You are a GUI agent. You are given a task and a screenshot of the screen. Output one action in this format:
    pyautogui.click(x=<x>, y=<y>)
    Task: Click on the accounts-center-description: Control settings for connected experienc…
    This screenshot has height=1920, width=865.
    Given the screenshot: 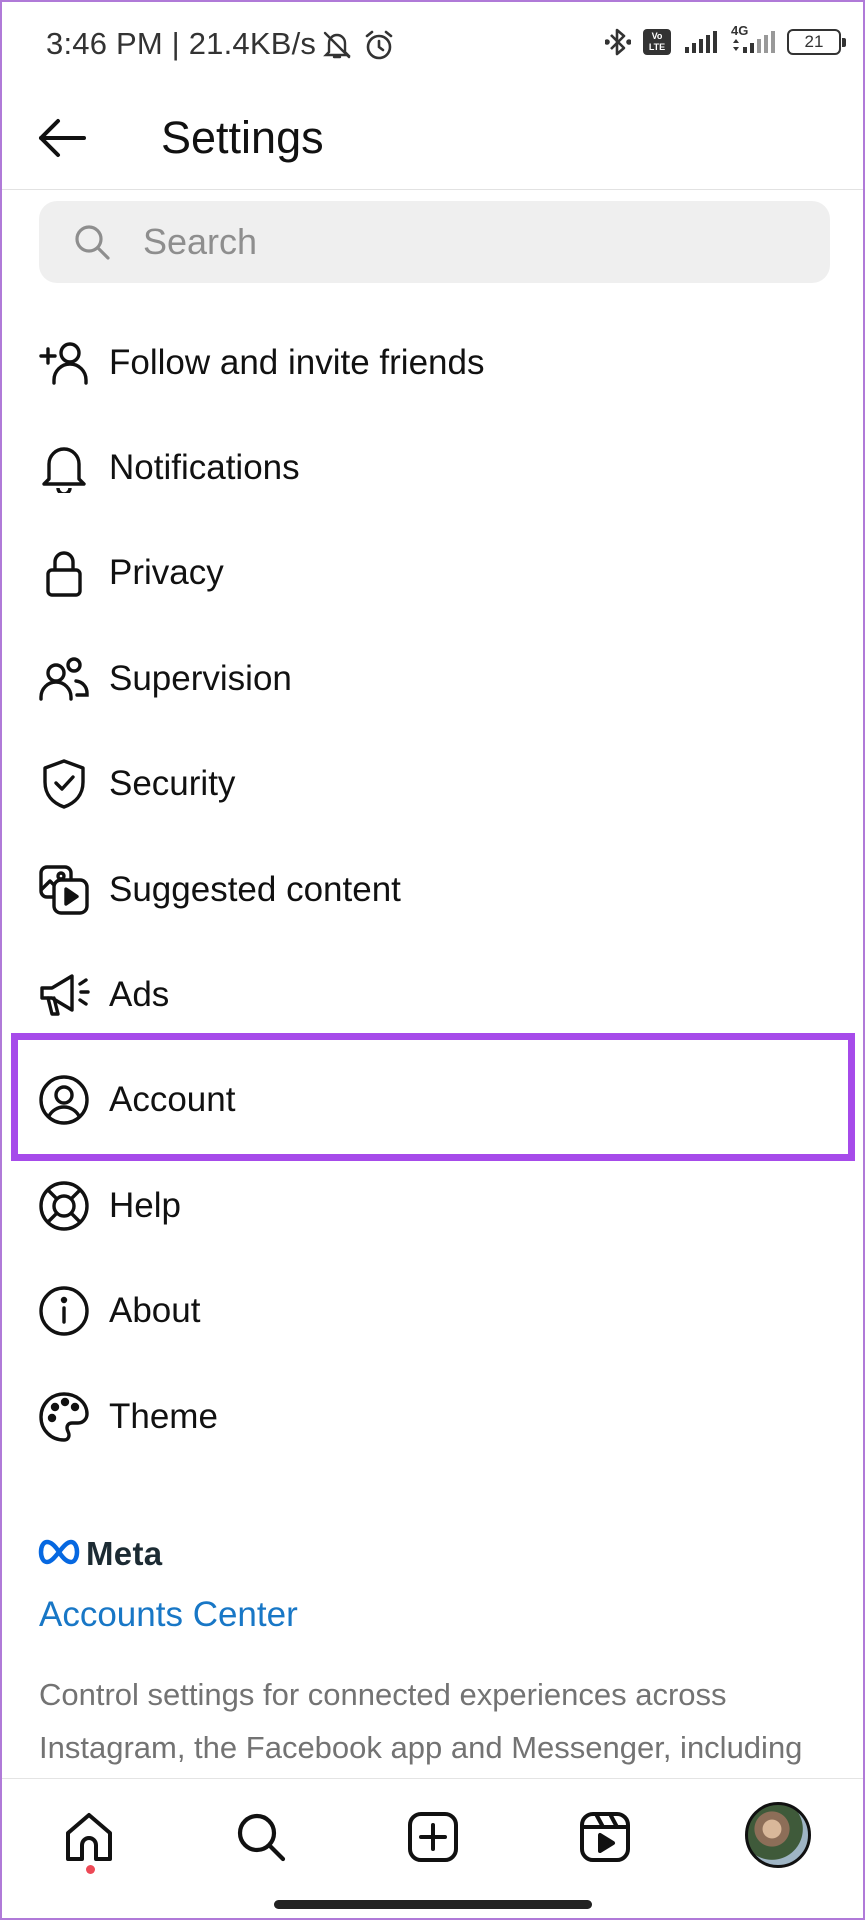 What is the action you would take?
    pyautogui.click(x=421, y=1721)
    